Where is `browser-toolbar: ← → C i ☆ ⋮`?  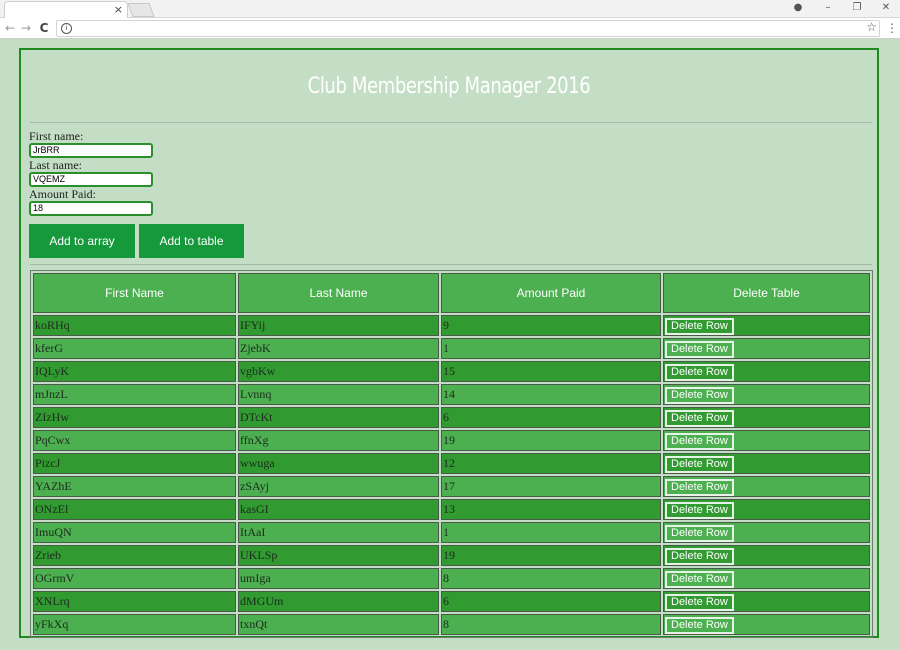
browser-toolbar: ← → C i ☆ ⋮ is located at coordinates (450, 28).